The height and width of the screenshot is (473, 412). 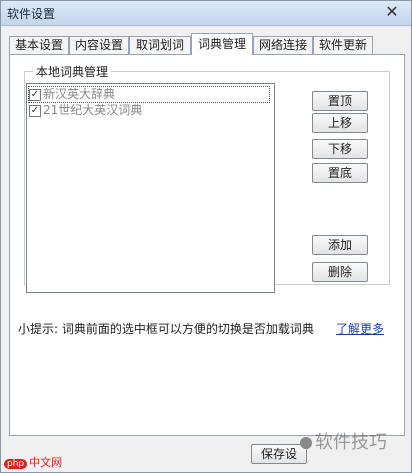 What do you see at coordinates (72, 71) in the screenshot?
I see `group-label: 本地词典管理` at bounding box center [72, 71].